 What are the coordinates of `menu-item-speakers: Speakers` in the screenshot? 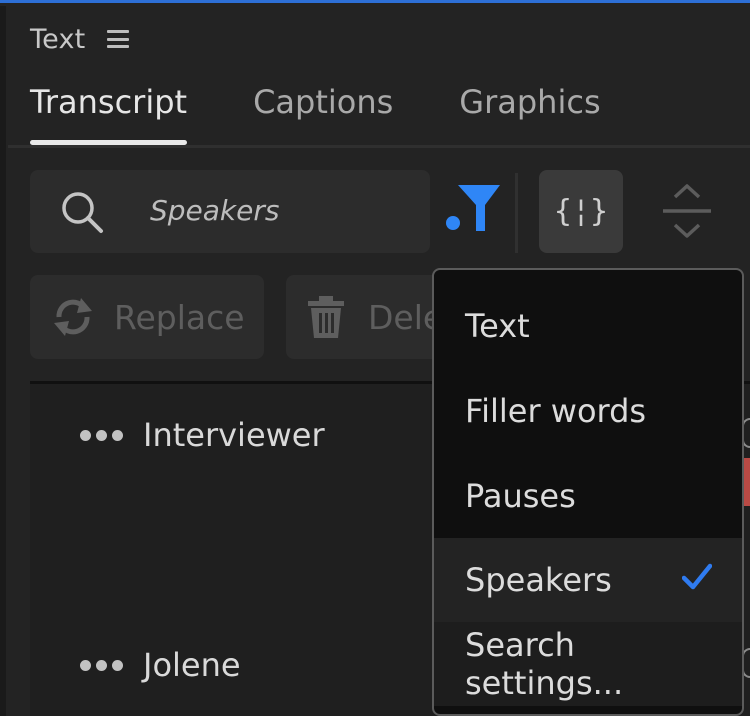 It's located at (588, 580).